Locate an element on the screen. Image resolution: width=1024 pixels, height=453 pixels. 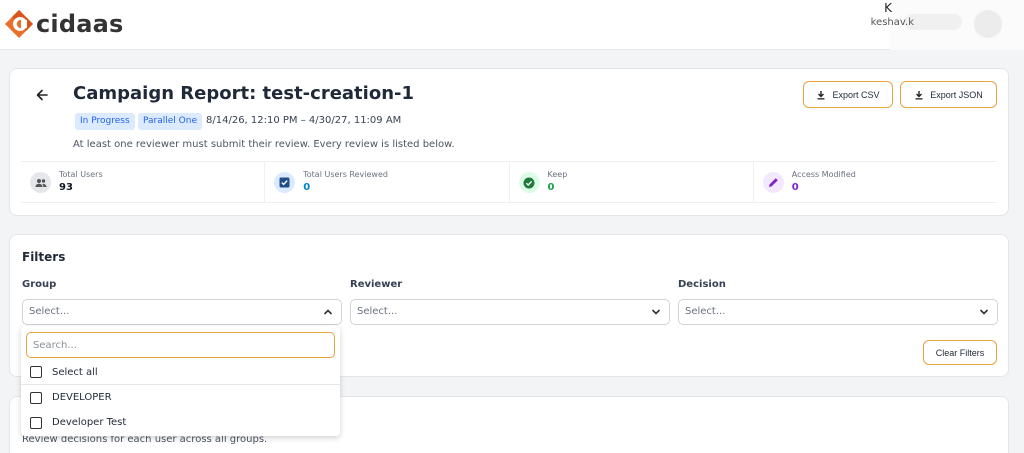
user-email: keshav.k is located at coordinates (892, 22).